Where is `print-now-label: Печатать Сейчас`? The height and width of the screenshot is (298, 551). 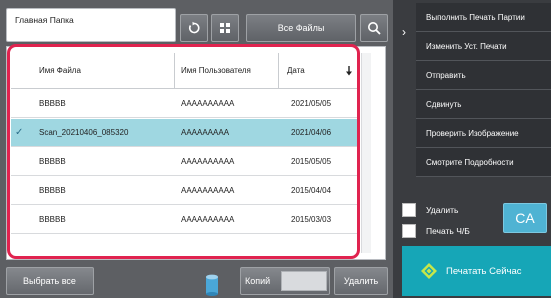 print-now-label: Печатать Сейчас is located at coordinates (484, 271).